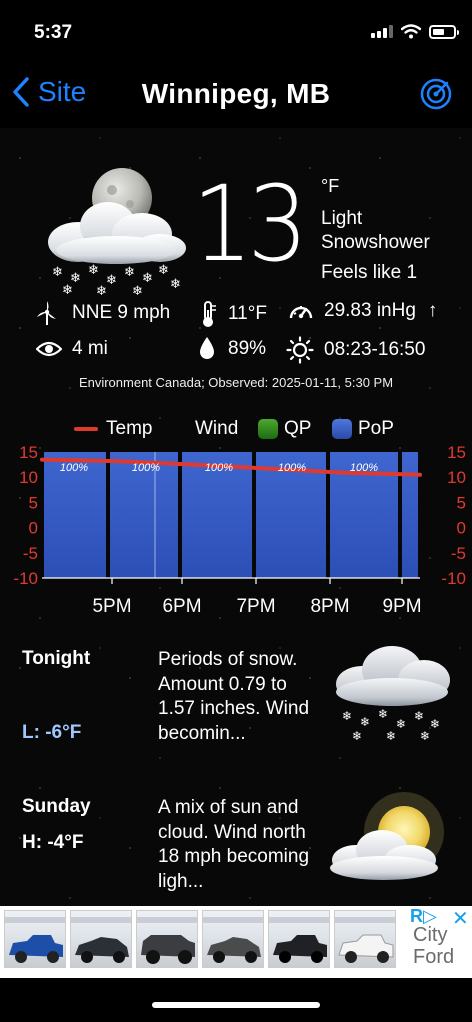 The image size is (472, 1022). I want to click on legend-qp: QP, so click(284, 429).